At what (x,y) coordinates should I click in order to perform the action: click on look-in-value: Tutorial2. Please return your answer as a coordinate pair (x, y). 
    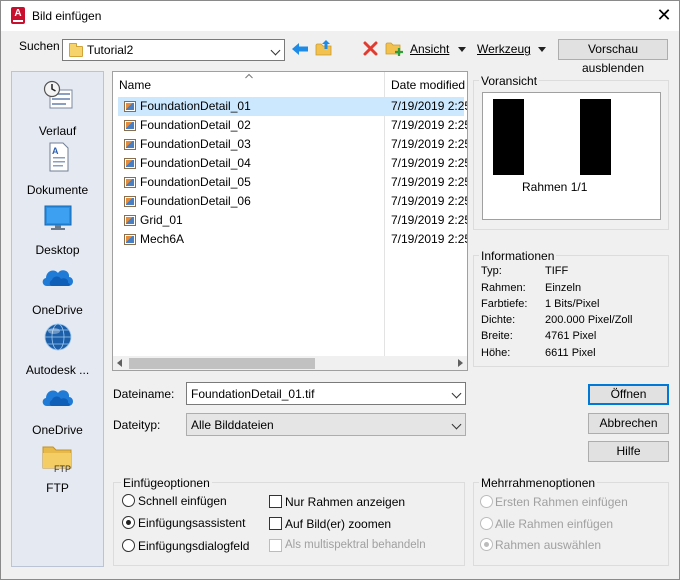
    Looking at the image, I should click on (110, 50).